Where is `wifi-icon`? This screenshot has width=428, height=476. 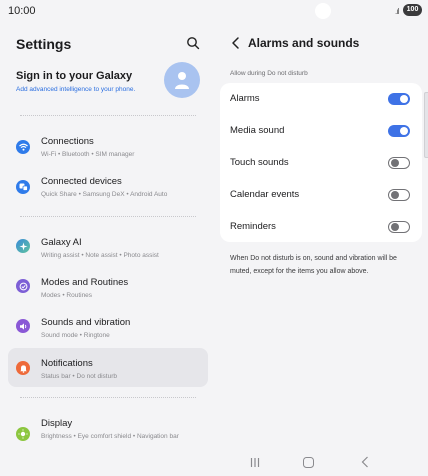
wifi-icon is located at coordinates (23, 147).